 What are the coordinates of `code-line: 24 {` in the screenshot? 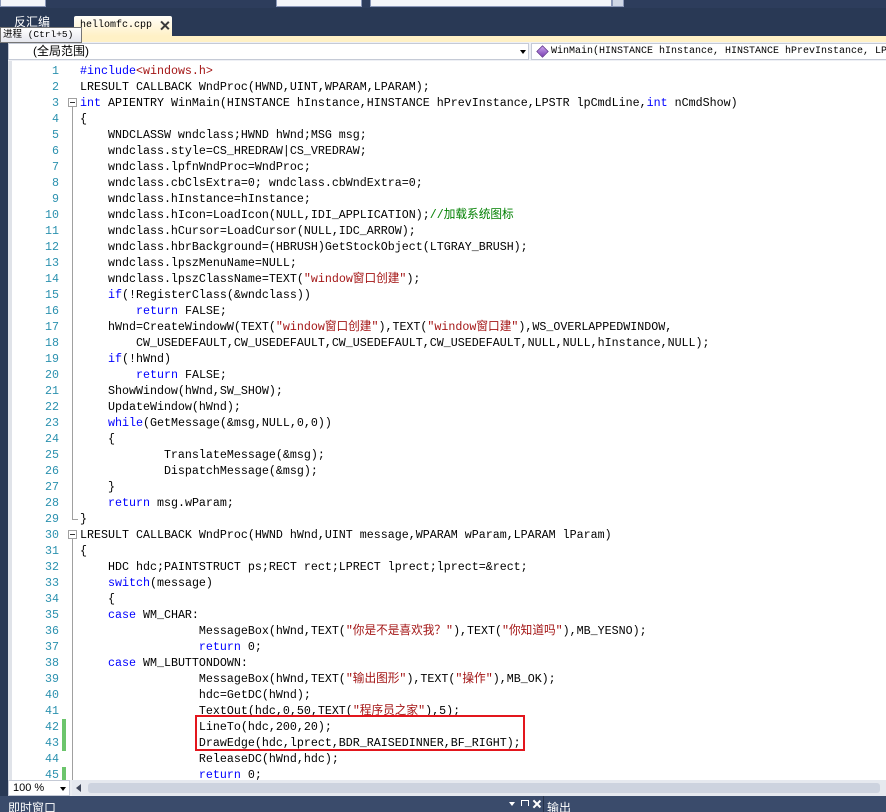 It's located at (447, 439).